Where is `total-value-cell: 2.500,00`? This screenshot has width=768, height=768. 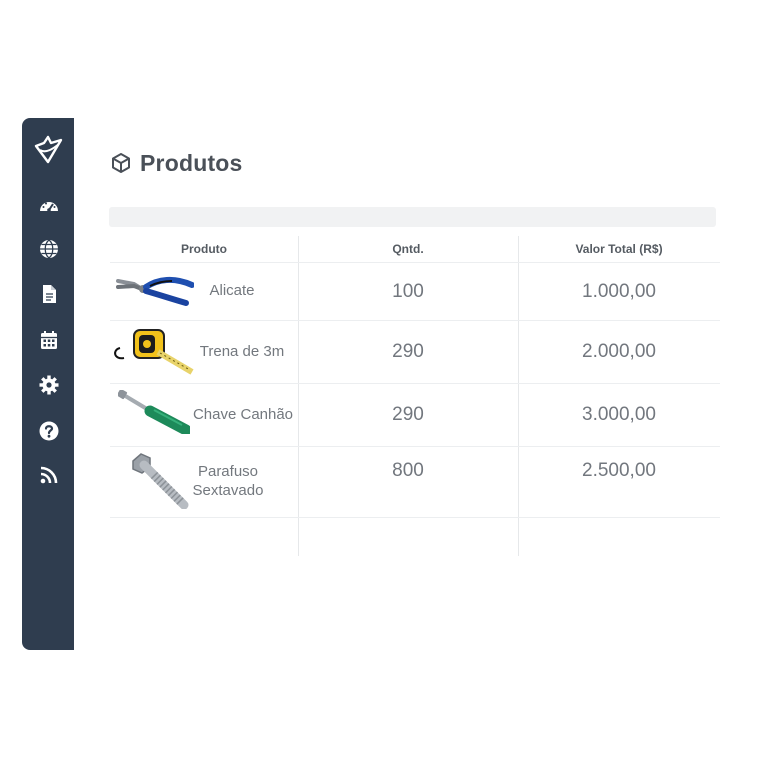 total-value-cell: 2.500,00 is located at coordinates (619, 470).